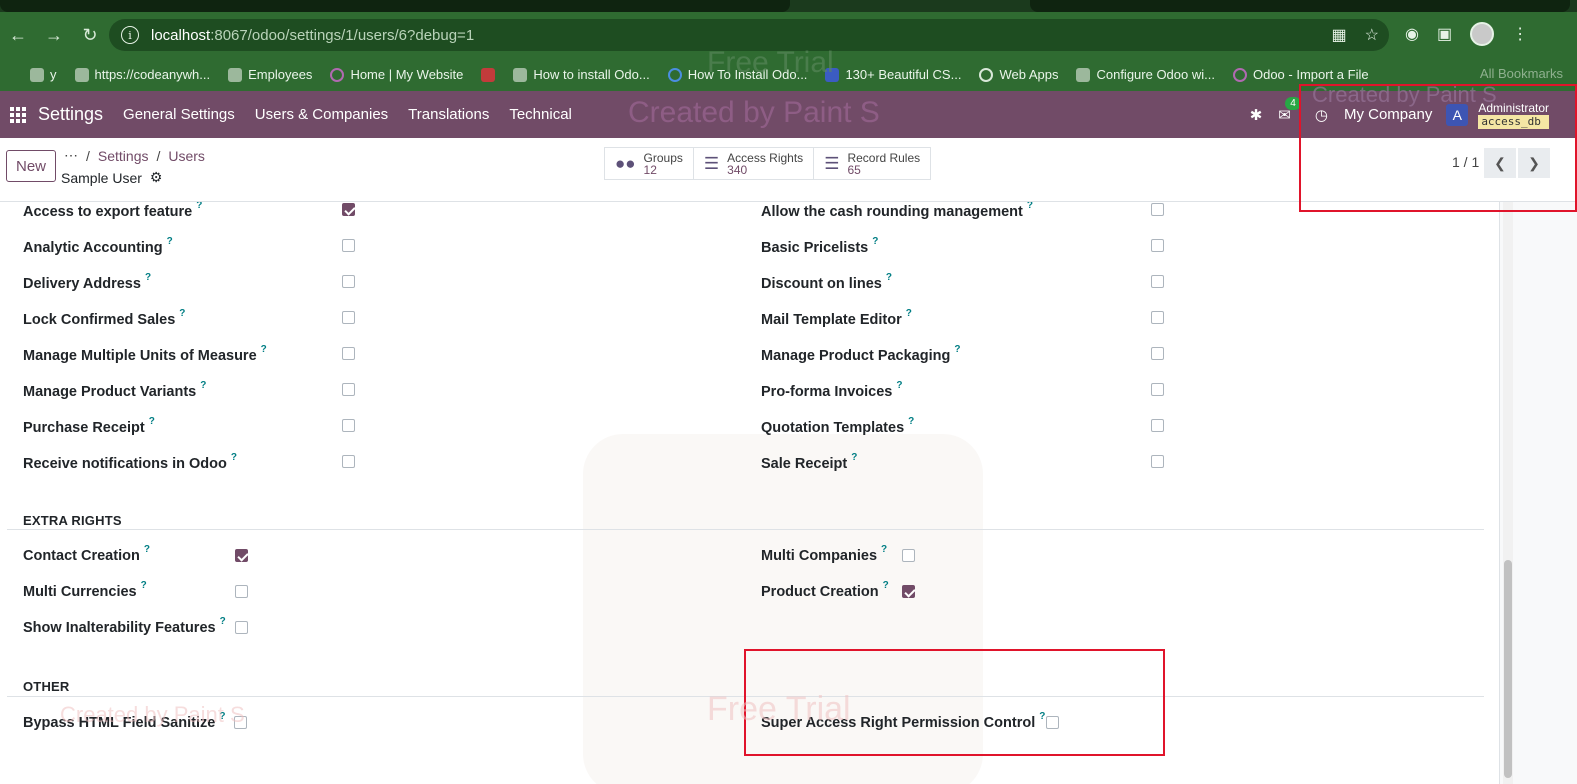 Image resolution: width=1577 pixels, height=784 pixels. What do you see at coordinates (43, 74) in the screenshot?
I see `bookmark-item: y` at bounding box center [43, 74].